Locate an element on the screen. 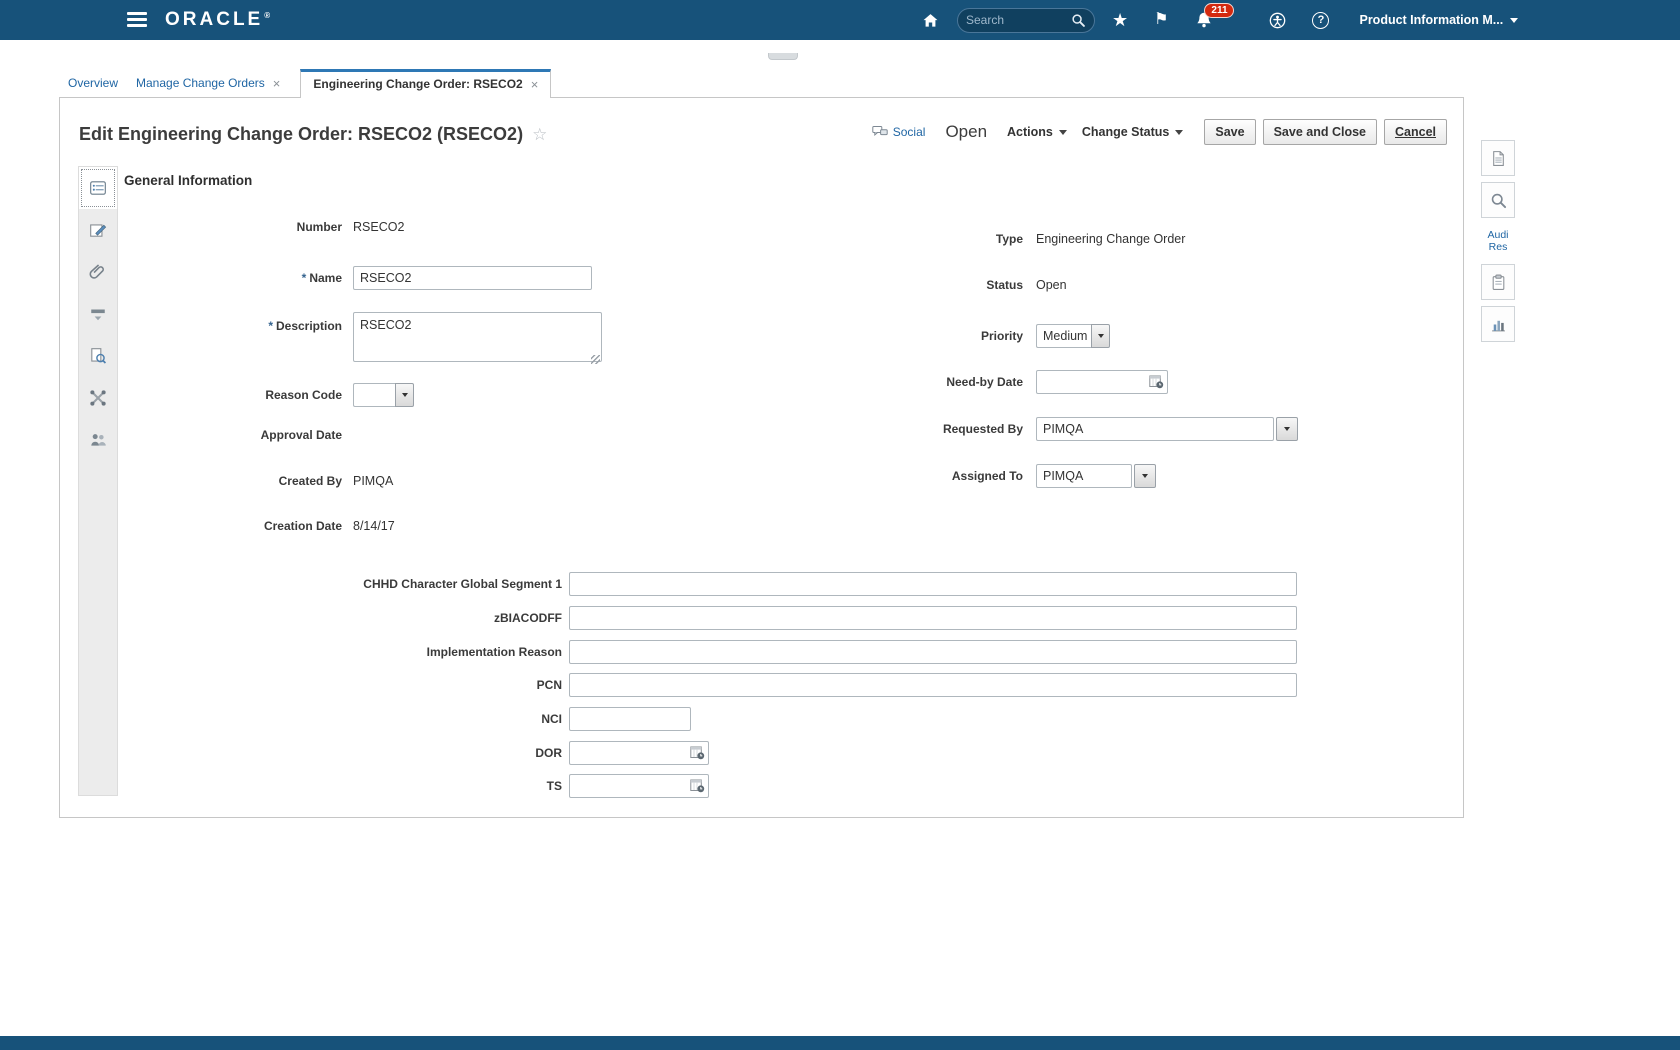 This screenshot has width=1680, height=1050. rail-clipboard-button is located at coordinates (1498, 282).